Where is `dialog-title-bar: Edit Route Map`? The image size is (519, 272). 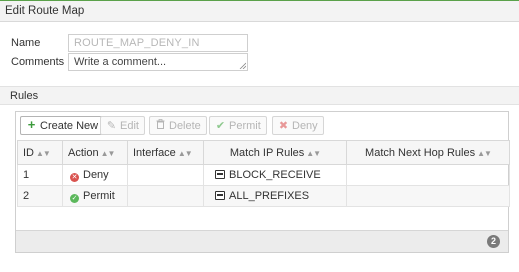
dialog-title-bar: Edit Route Map is located at coordinates (259, 11).